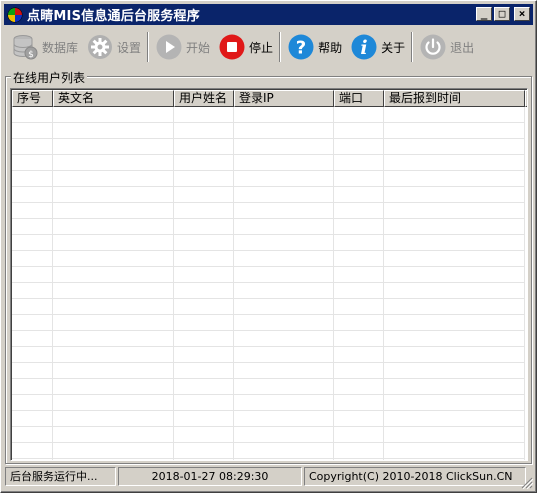 This screenshot has width=537, height=493. Describe the element at coordinates (129, 47) in the screenshot. I see `settings-label: 设置` at that location.